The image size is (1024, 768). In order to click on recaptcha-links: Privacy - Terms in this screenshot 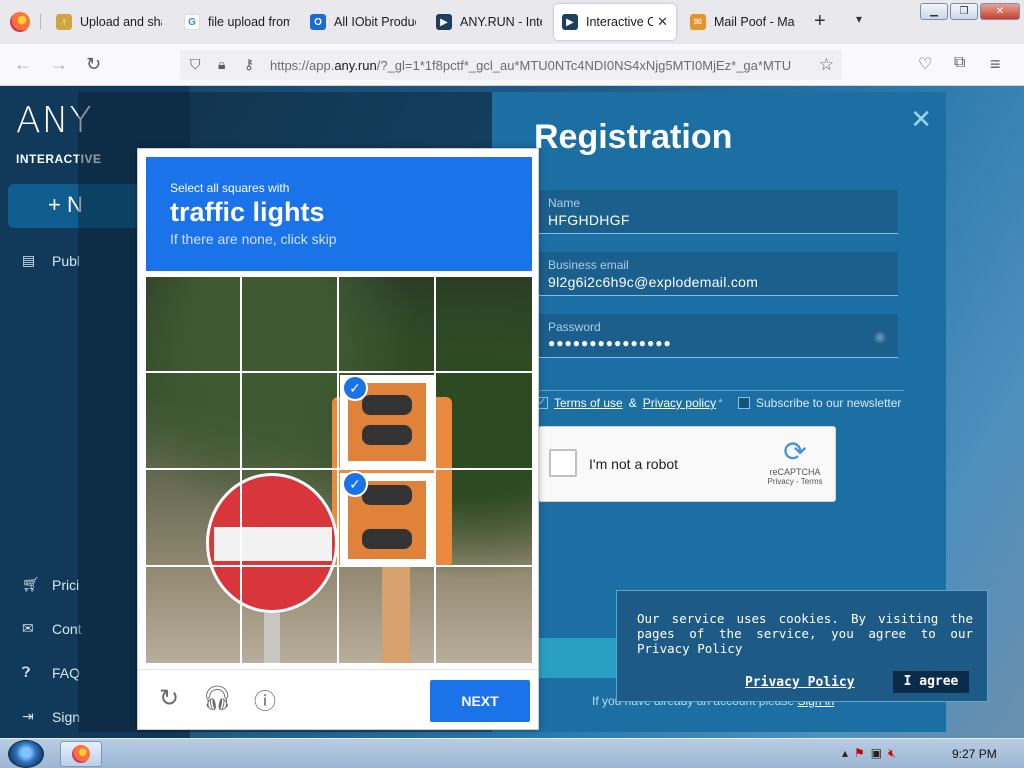, I will do `click(795, 481)`.